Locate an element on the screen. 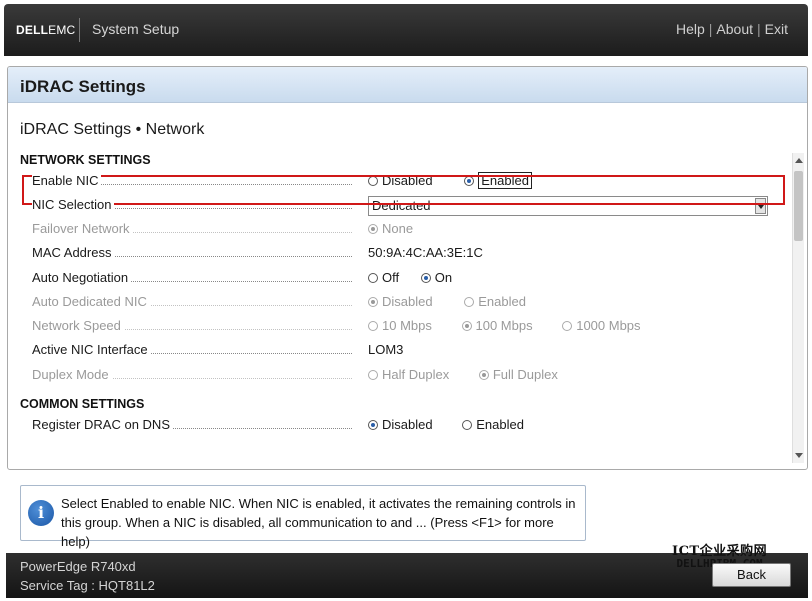 This screenshot has height=601, width=812. app-title: System Setup is located at coordinates (136, 29).